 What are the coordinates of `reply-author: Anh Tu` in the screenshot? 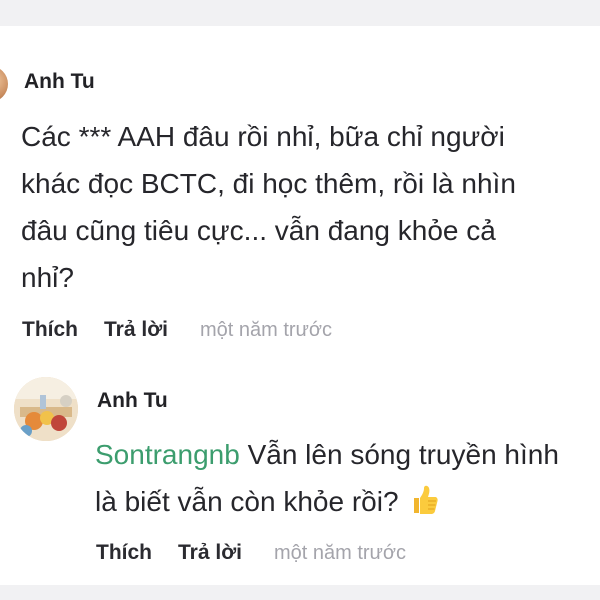 It's located at (132, 401).